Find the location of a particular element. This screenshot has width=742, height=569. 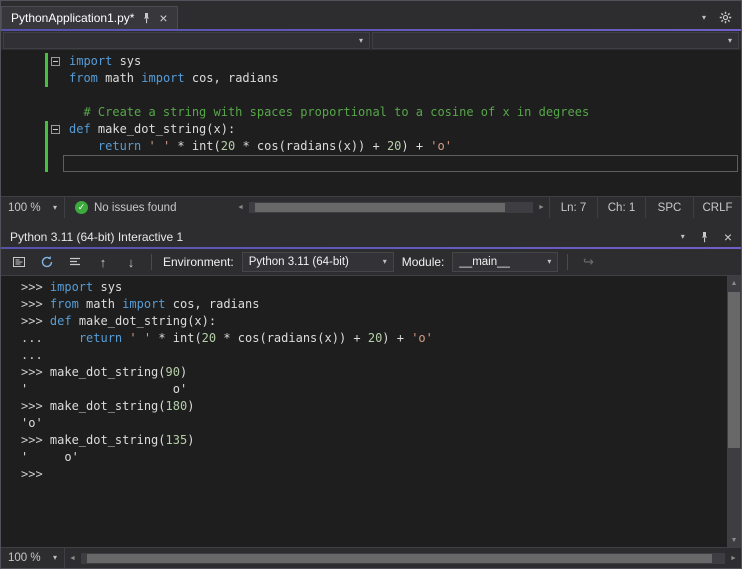

code-text: >>> make_dot_string(90) is located at coordinates (94, 372).